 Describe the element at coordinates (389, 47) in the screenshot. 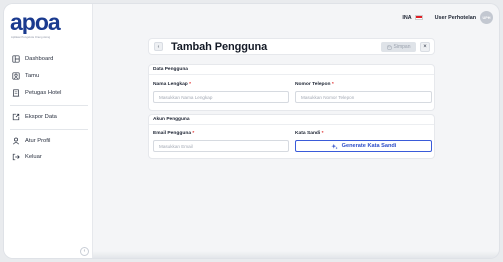

I see `save-icon` at that location.